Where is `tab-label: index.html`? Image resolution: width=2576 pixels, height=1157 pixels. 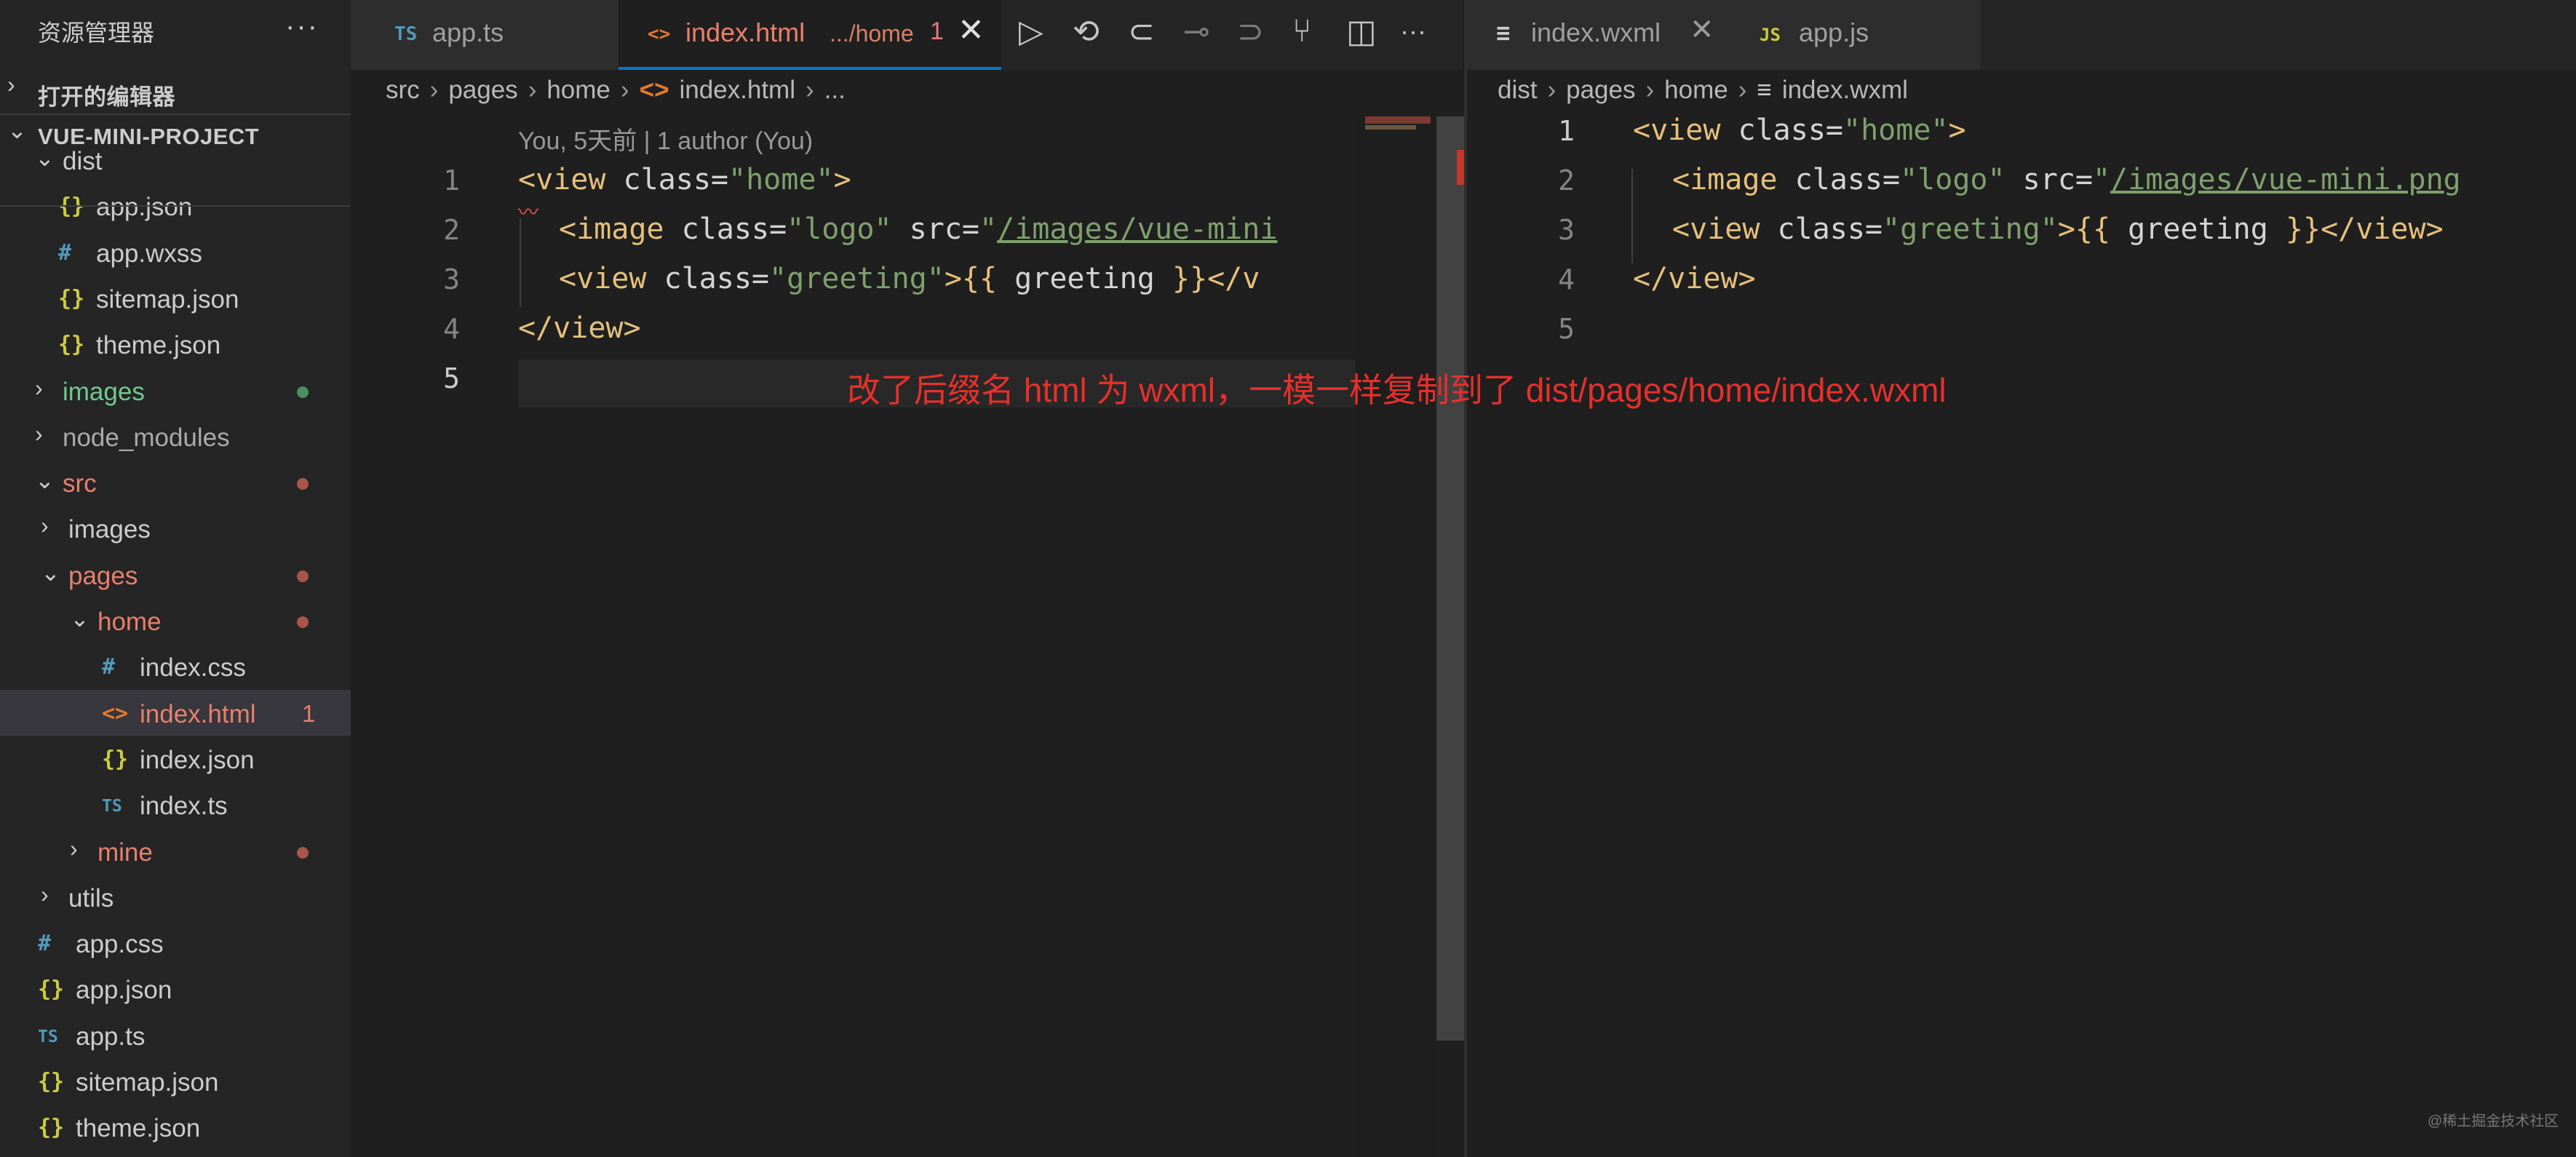
tab-label: index.html is located at coordinates (746, 32).